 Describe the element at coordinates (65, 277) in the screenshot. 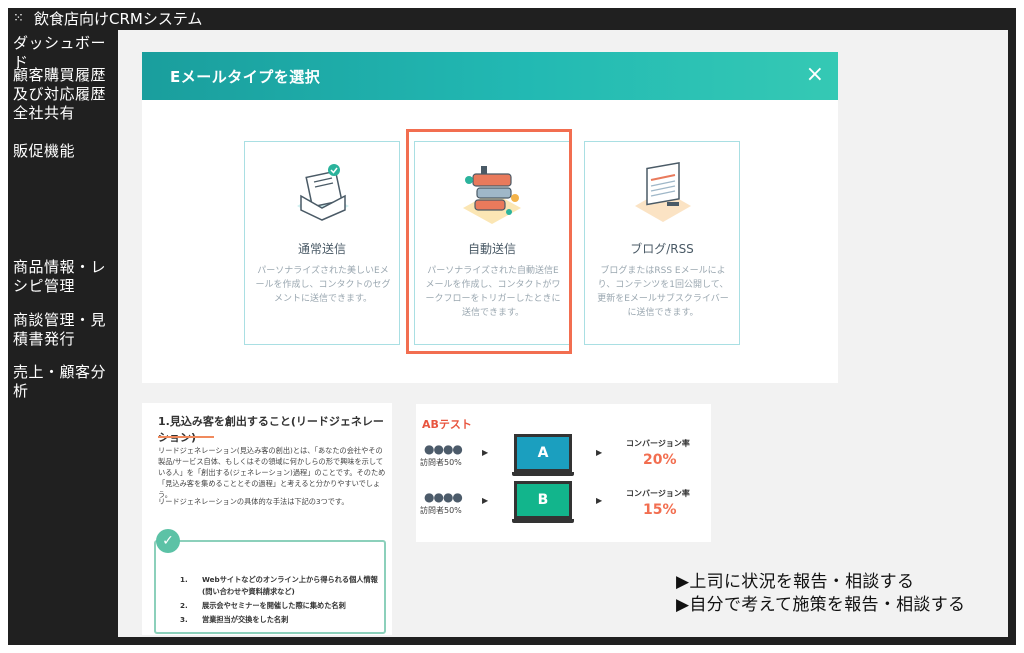

I see `sidebar-item-product-recipe: 商品情報・レシピ管理` at that location.